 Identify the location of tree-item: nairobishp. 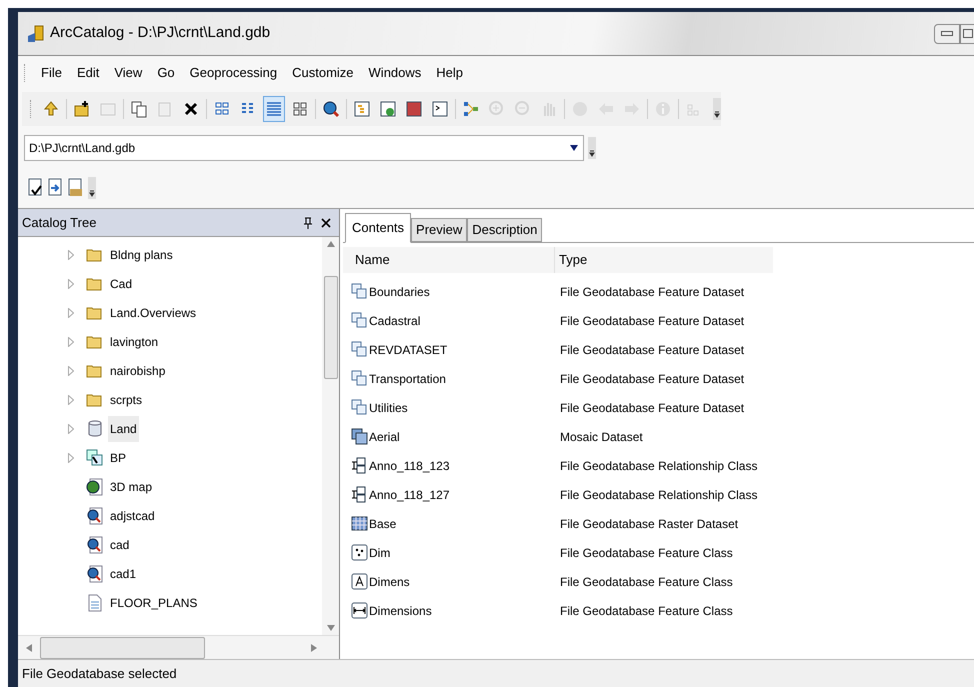
(138, 371).